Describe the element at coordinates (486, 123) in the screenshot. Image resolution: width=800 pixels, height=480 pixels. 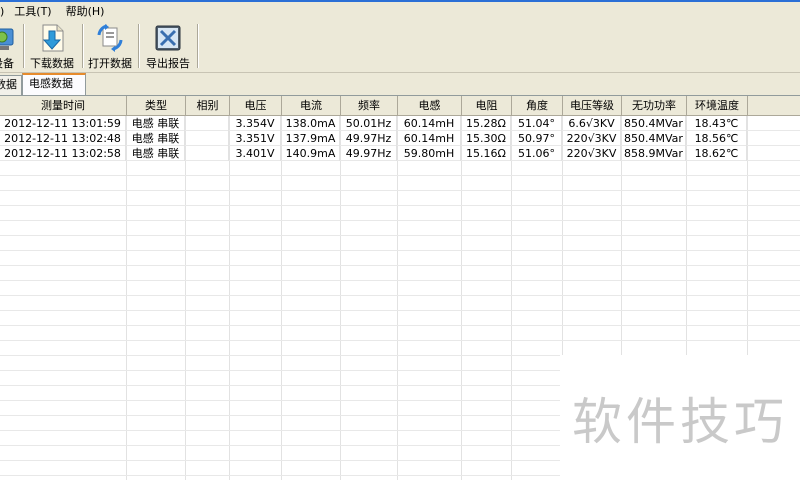
I see `cell-resistance: 15.28Ω` at that location.